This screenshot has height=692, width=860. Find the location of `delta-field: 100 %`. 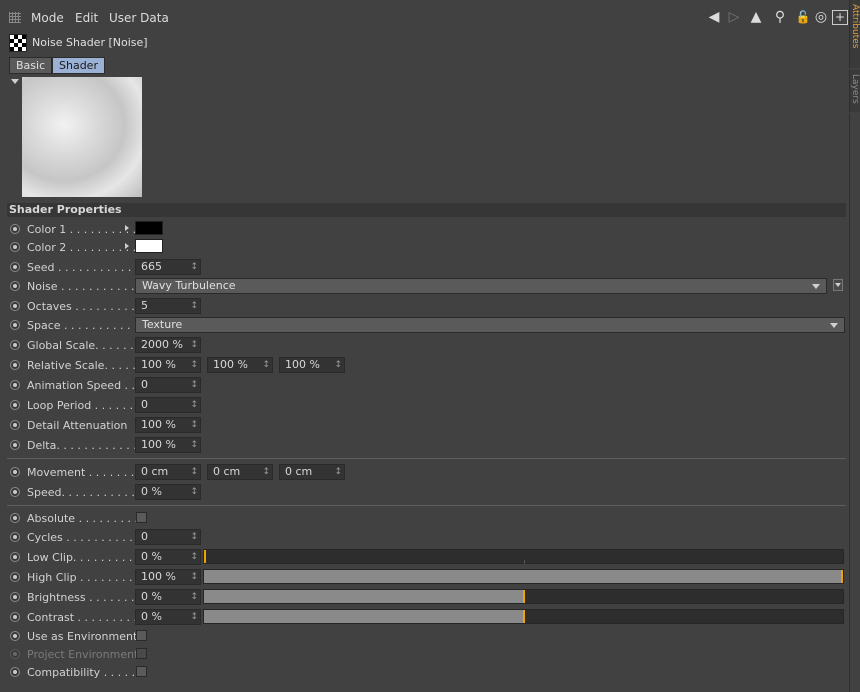

delta-field: 100 % is located at coordinates (168, 445).